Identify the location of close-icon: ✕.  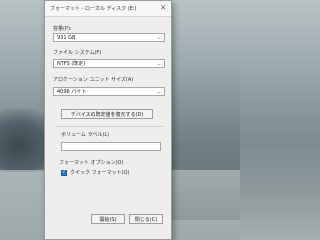
(163, 8).